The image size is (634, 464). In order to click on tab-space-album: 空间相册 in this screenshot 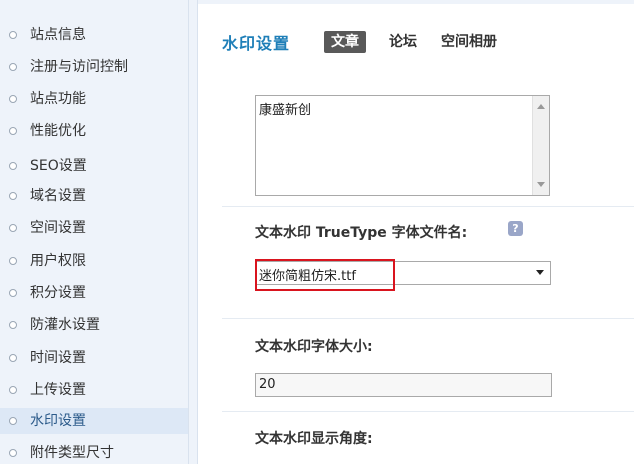, I will do `click(469, 42)`.